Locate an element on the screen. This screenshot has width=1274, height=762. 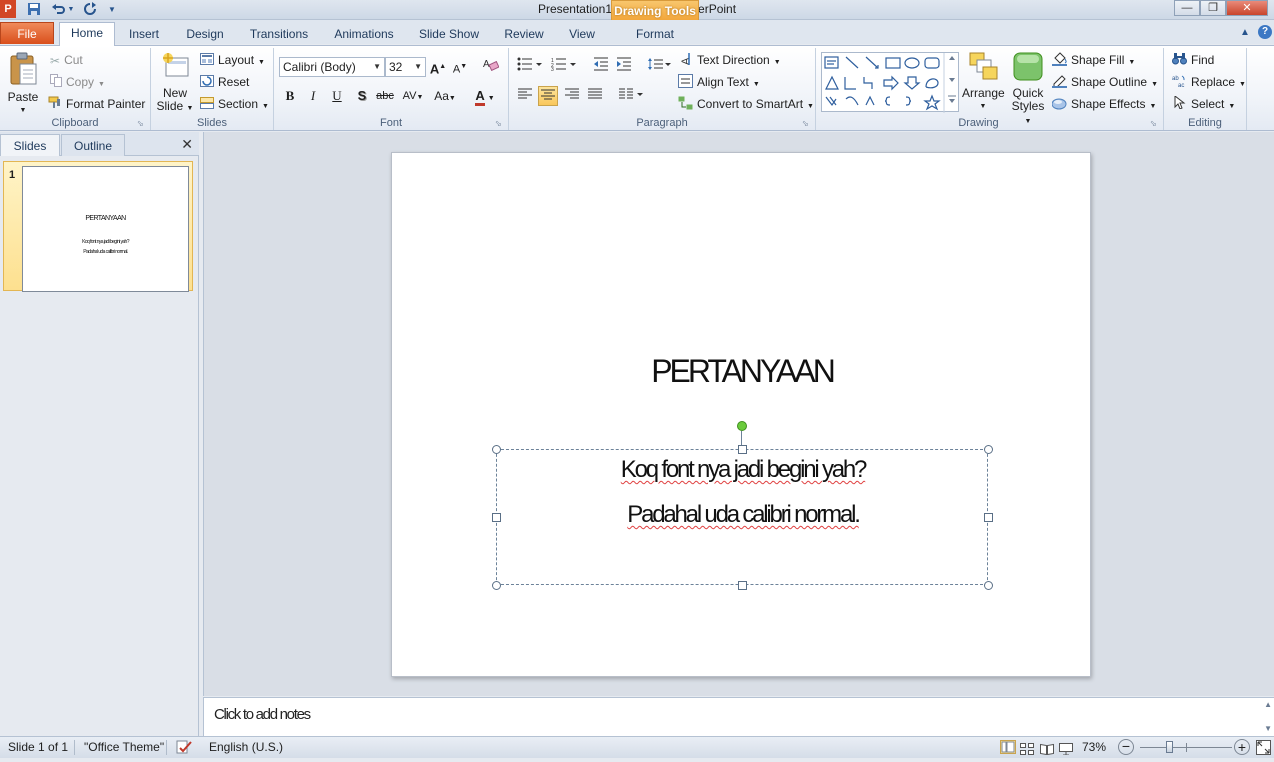
font-size-combo: 32 ▼ is located at coordinates (405, 67).